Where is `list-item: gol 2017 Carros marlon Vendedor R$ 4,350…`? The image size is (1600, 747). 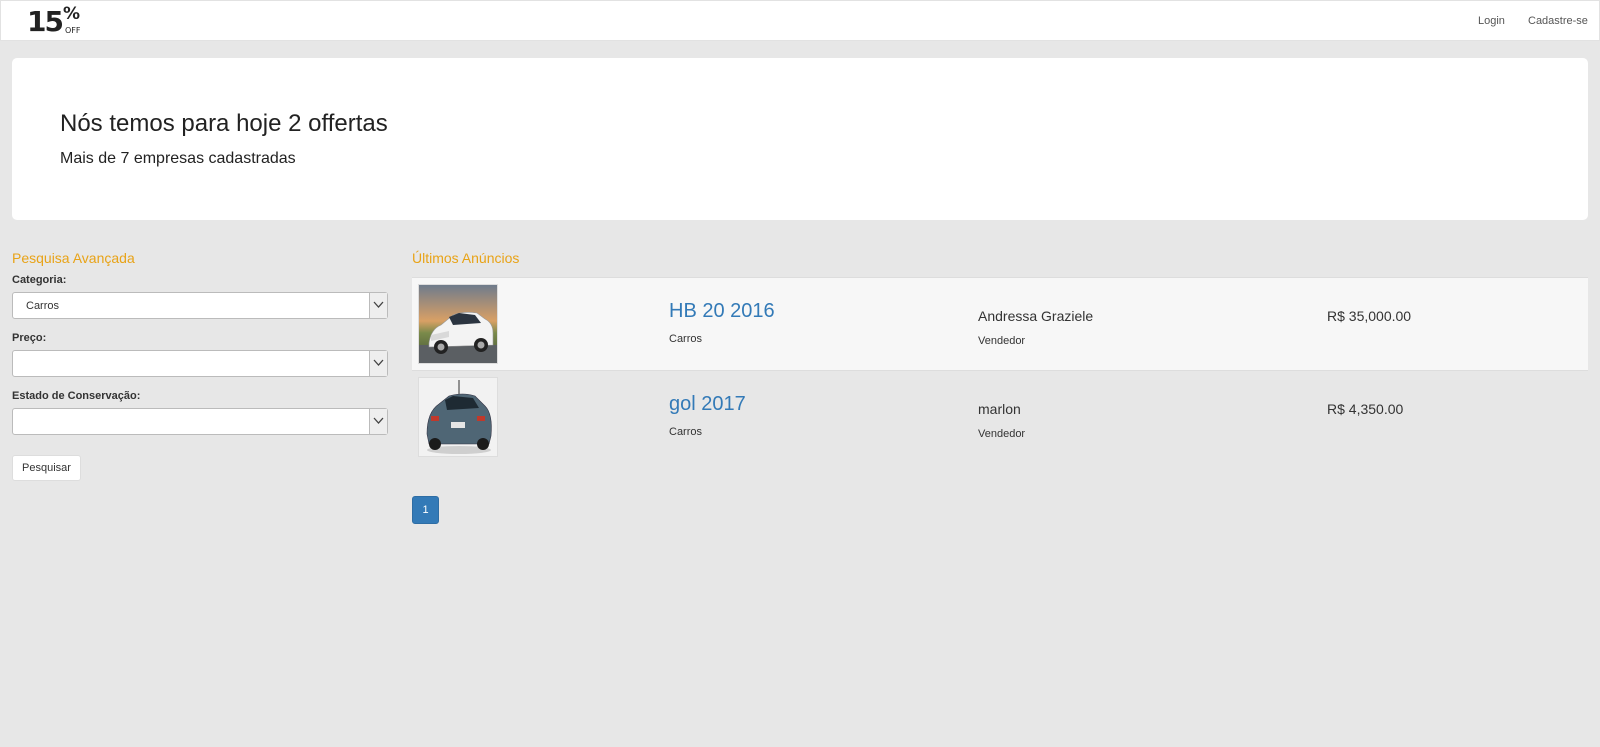
list-item: gol 2017 Carros marlon Vendedor R$ 4,350… is located at coordinates (1000, 416).